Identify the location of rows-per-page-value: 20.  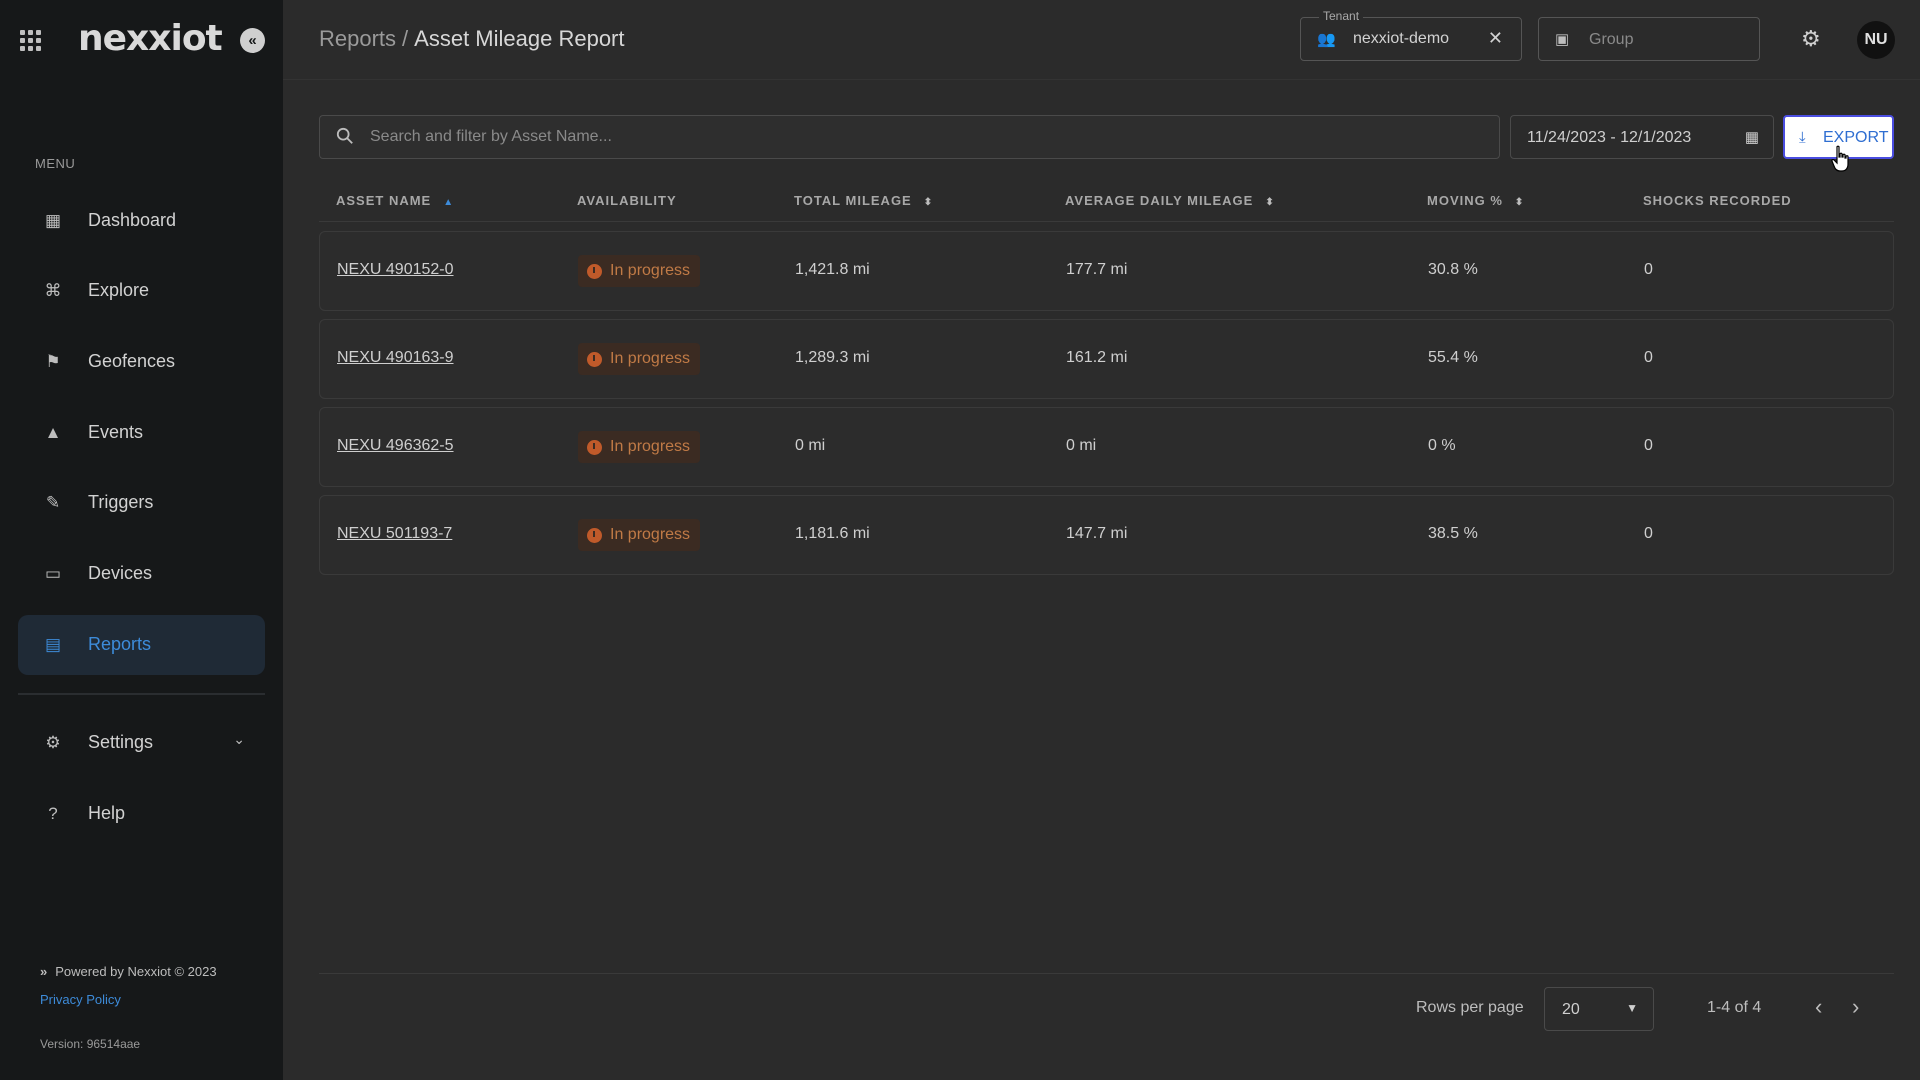
(1571, 1009).